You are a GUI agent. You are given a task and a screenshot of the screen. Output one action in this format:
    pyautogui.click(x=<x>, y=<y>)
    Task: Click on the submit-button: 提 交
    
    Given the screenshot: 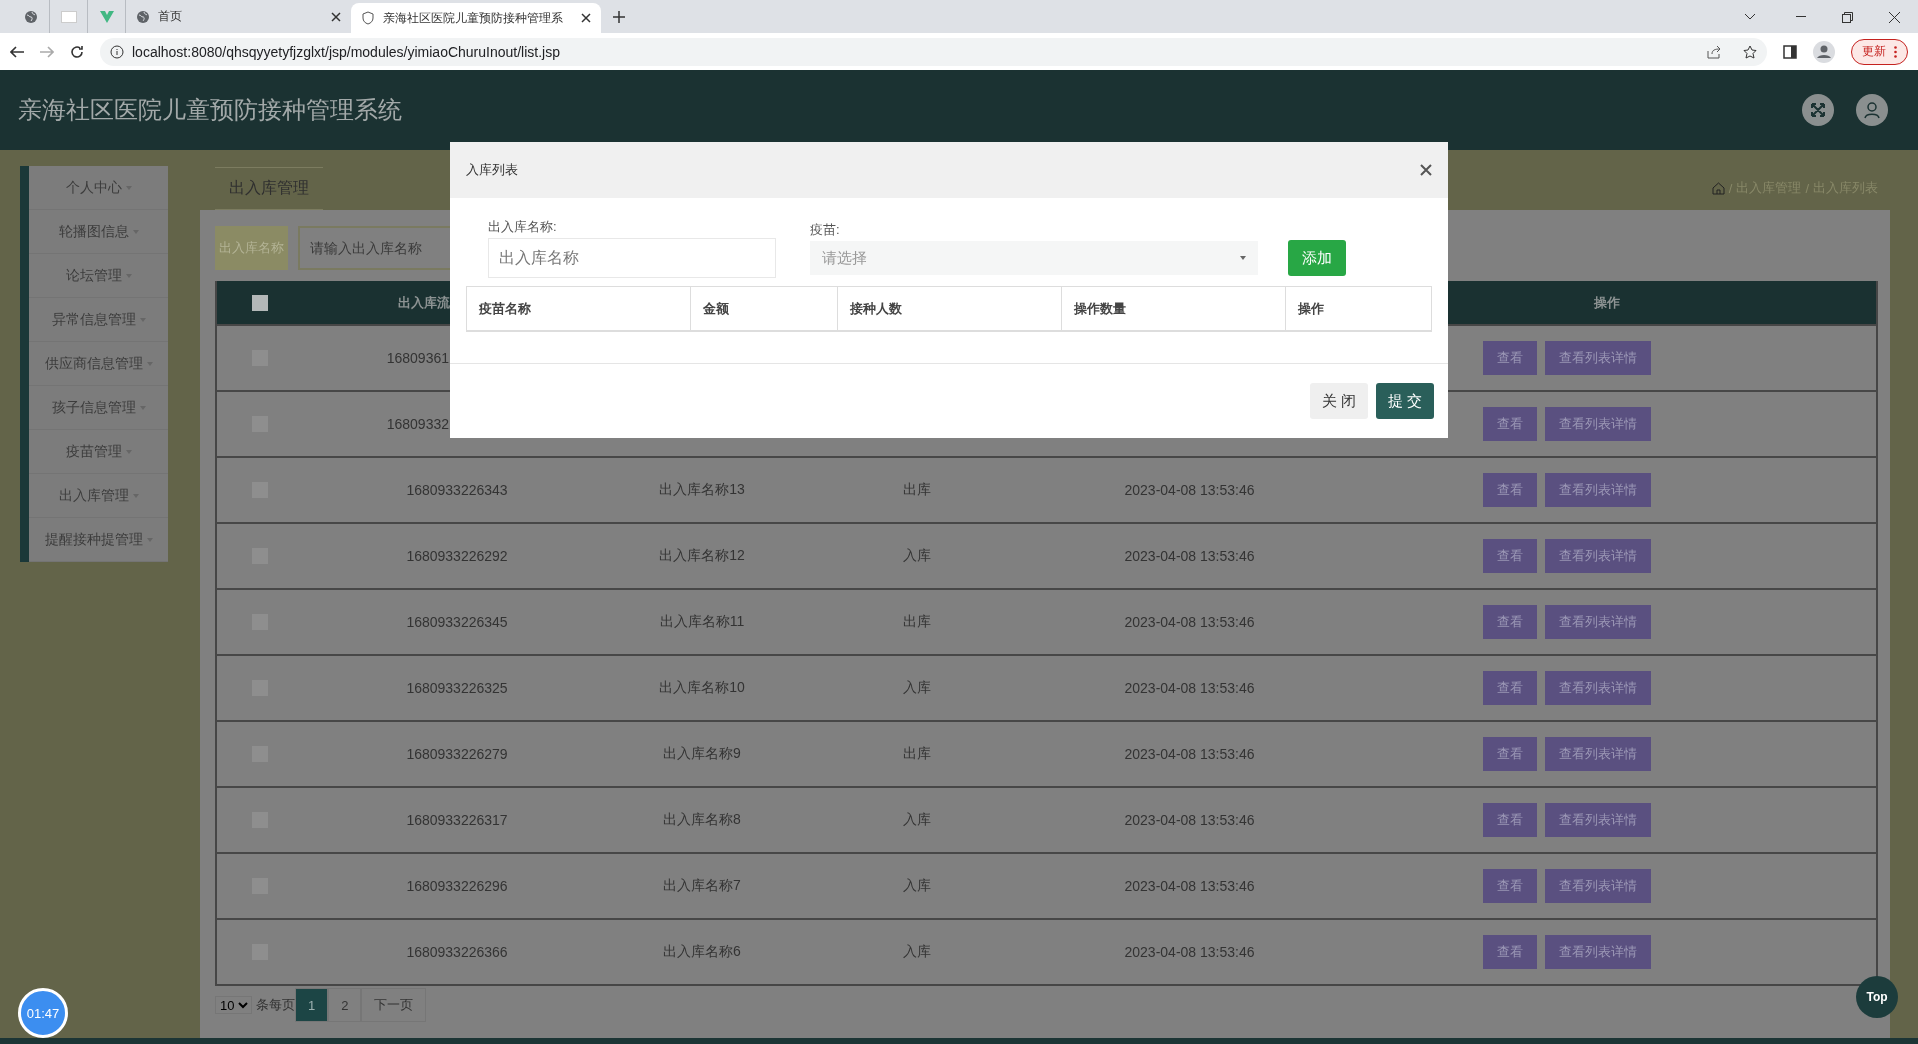 What is the action you would take?
    pyautogui.click(x=1404, y=401)
    